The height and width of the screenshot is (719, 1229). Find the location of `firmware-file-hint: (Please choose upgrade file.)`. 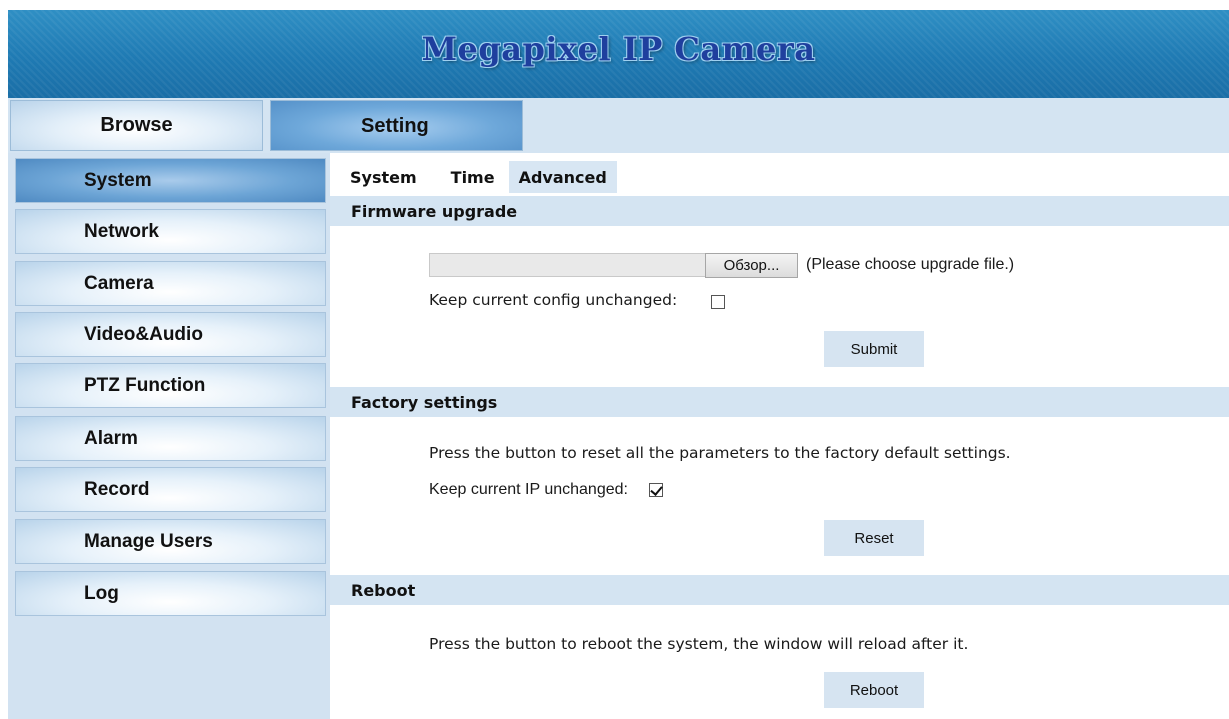

firmware-file-hint: (Please choose upgrade file.) is located at coordinates (910, 264).